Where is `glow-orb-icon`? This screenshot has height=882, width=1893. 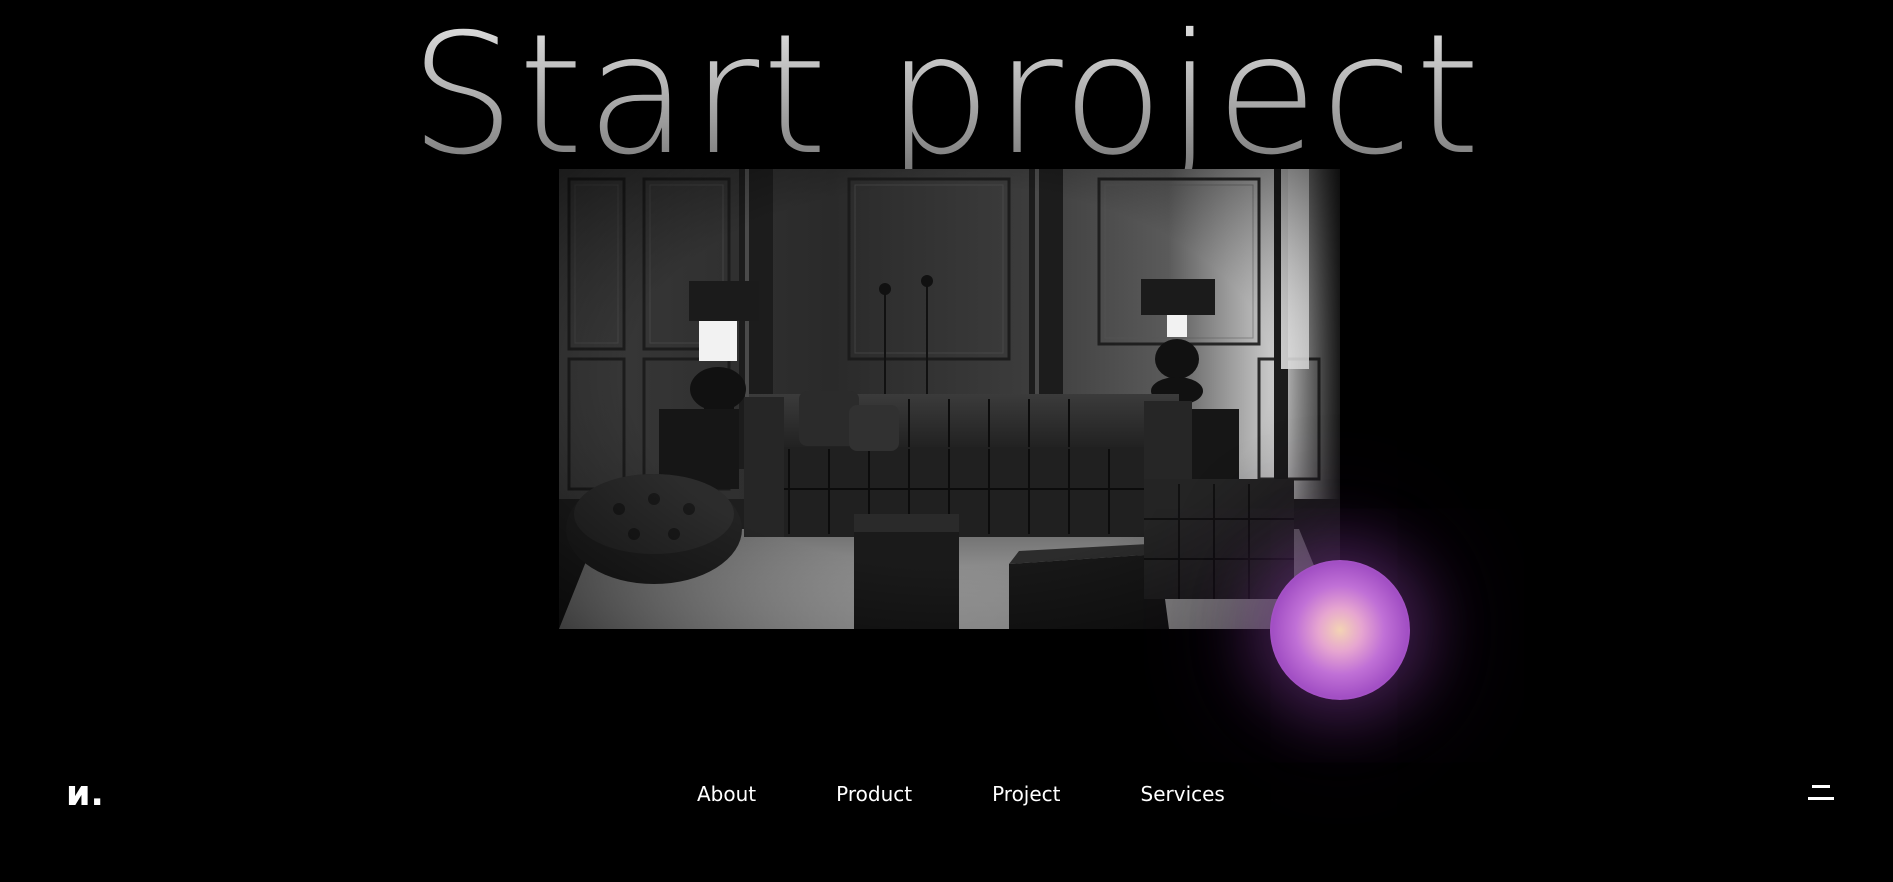
glow-orb-icon is located at coordinates (1340, 630).